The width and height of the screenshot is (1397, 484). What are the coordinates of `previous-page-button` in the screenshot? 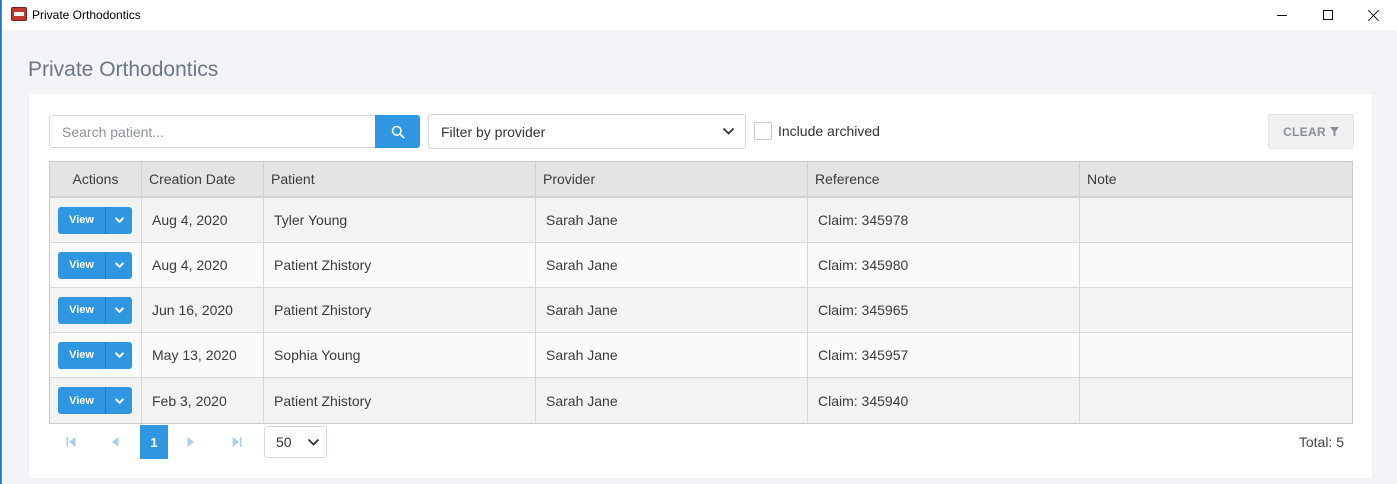 It's located at (115, 442).